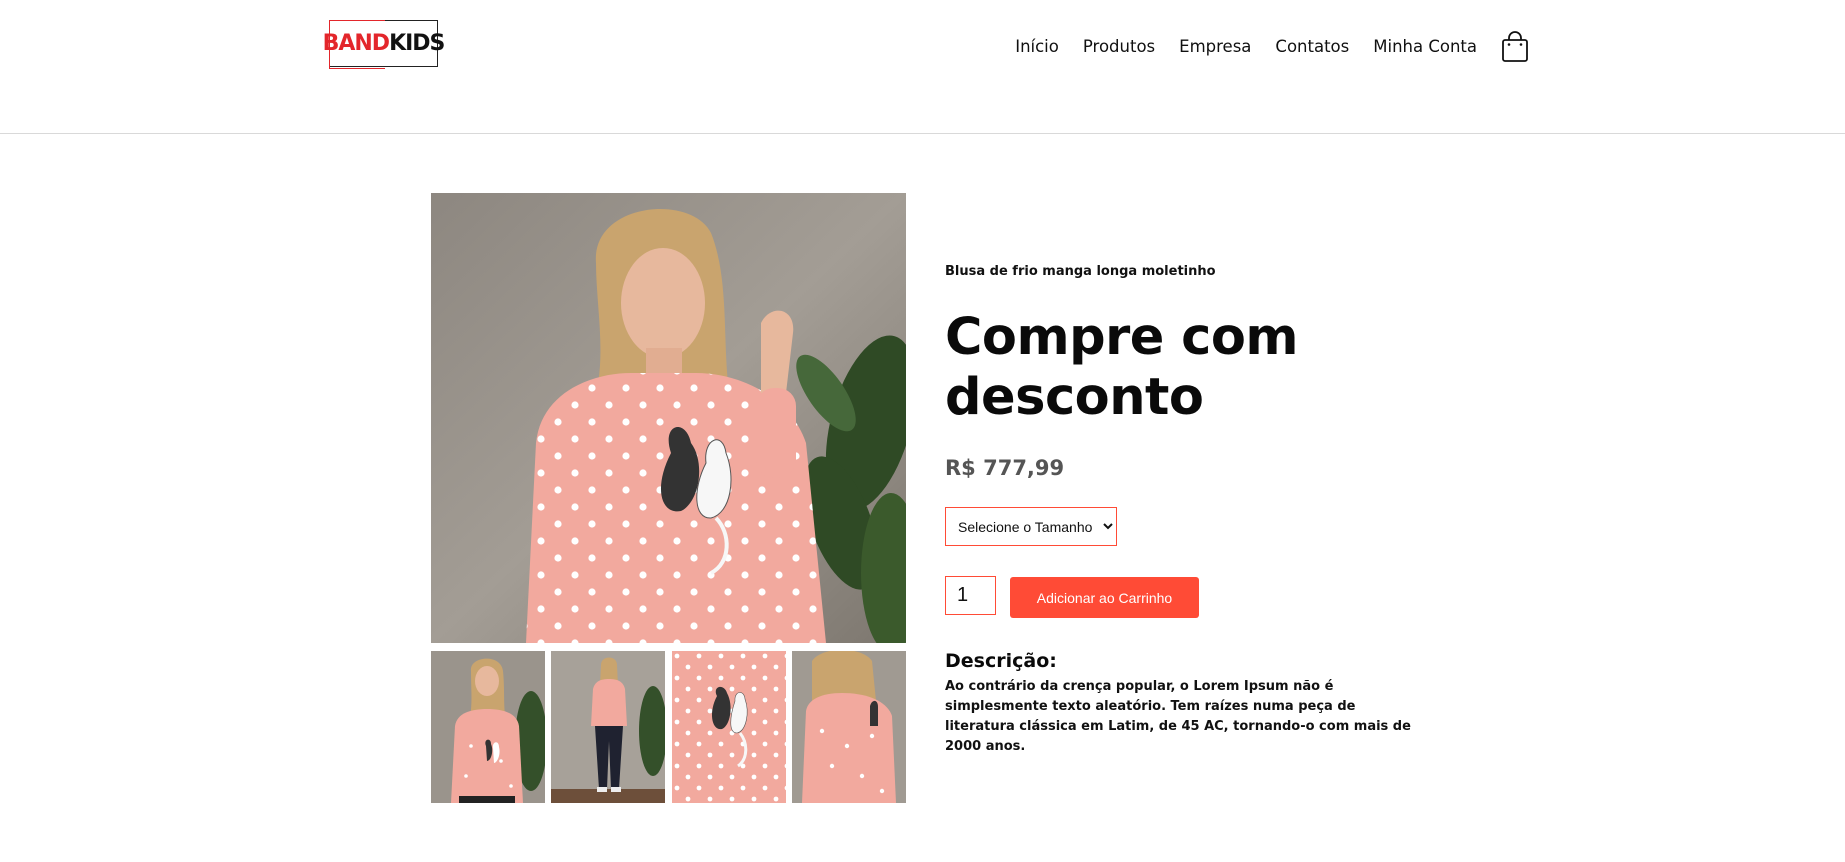 This screenshot has width=1845, height=862. I want to click on brand-logo: BANDKIDS, so click(384, 44).